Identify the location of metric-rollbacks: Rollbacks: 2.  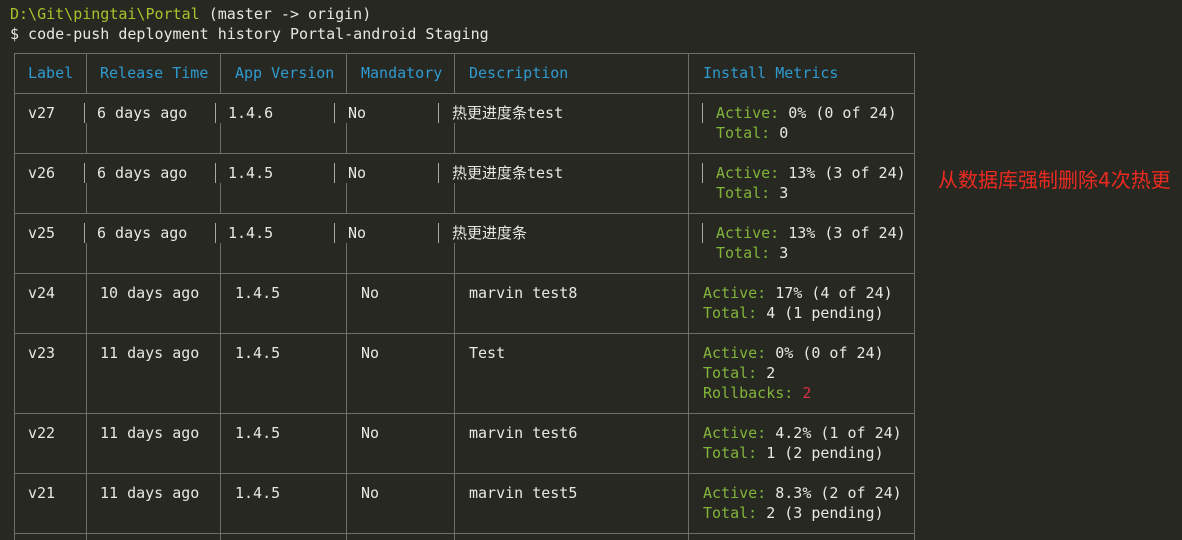
(757, 393).